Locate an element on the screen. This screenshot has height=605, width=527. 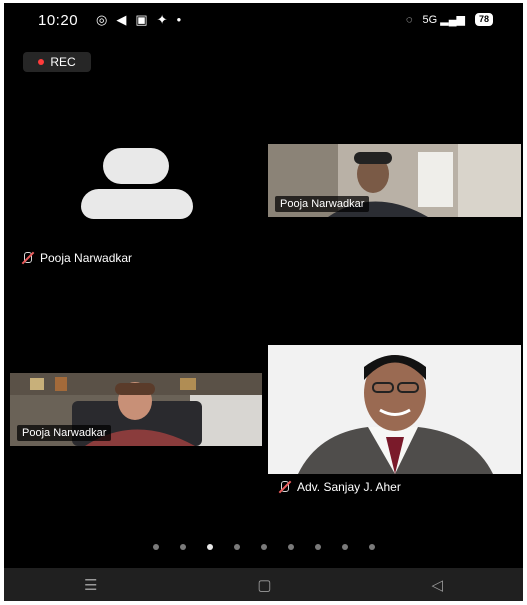
notification-icons: ◎ ◀ ▣ ✦ ● is located at coordinates (138, 20).